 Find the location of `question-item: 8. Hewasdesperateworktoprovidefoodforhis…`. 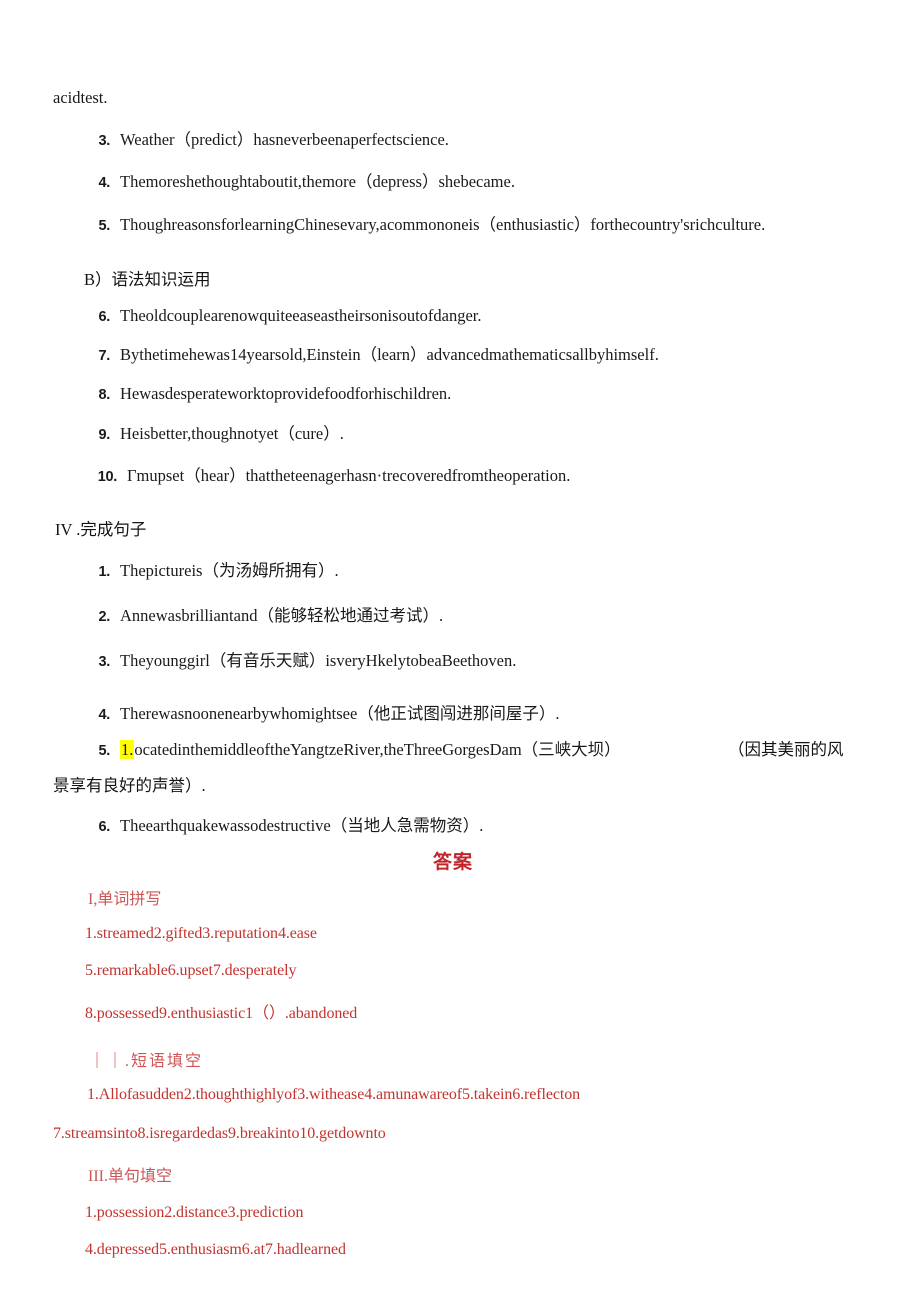

question-item: 8. Hewasdesperateworktoprovidefoodforhis… is located at coordinates (268, 394).